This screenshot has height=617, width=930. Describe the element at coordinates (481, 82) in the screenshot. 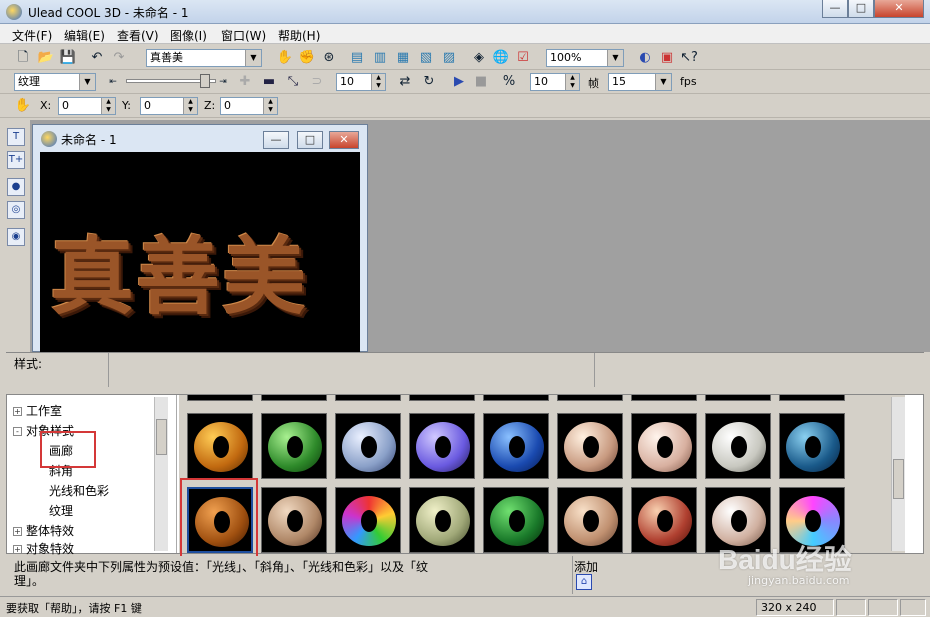

I see `stop-icon: ■` at that location.